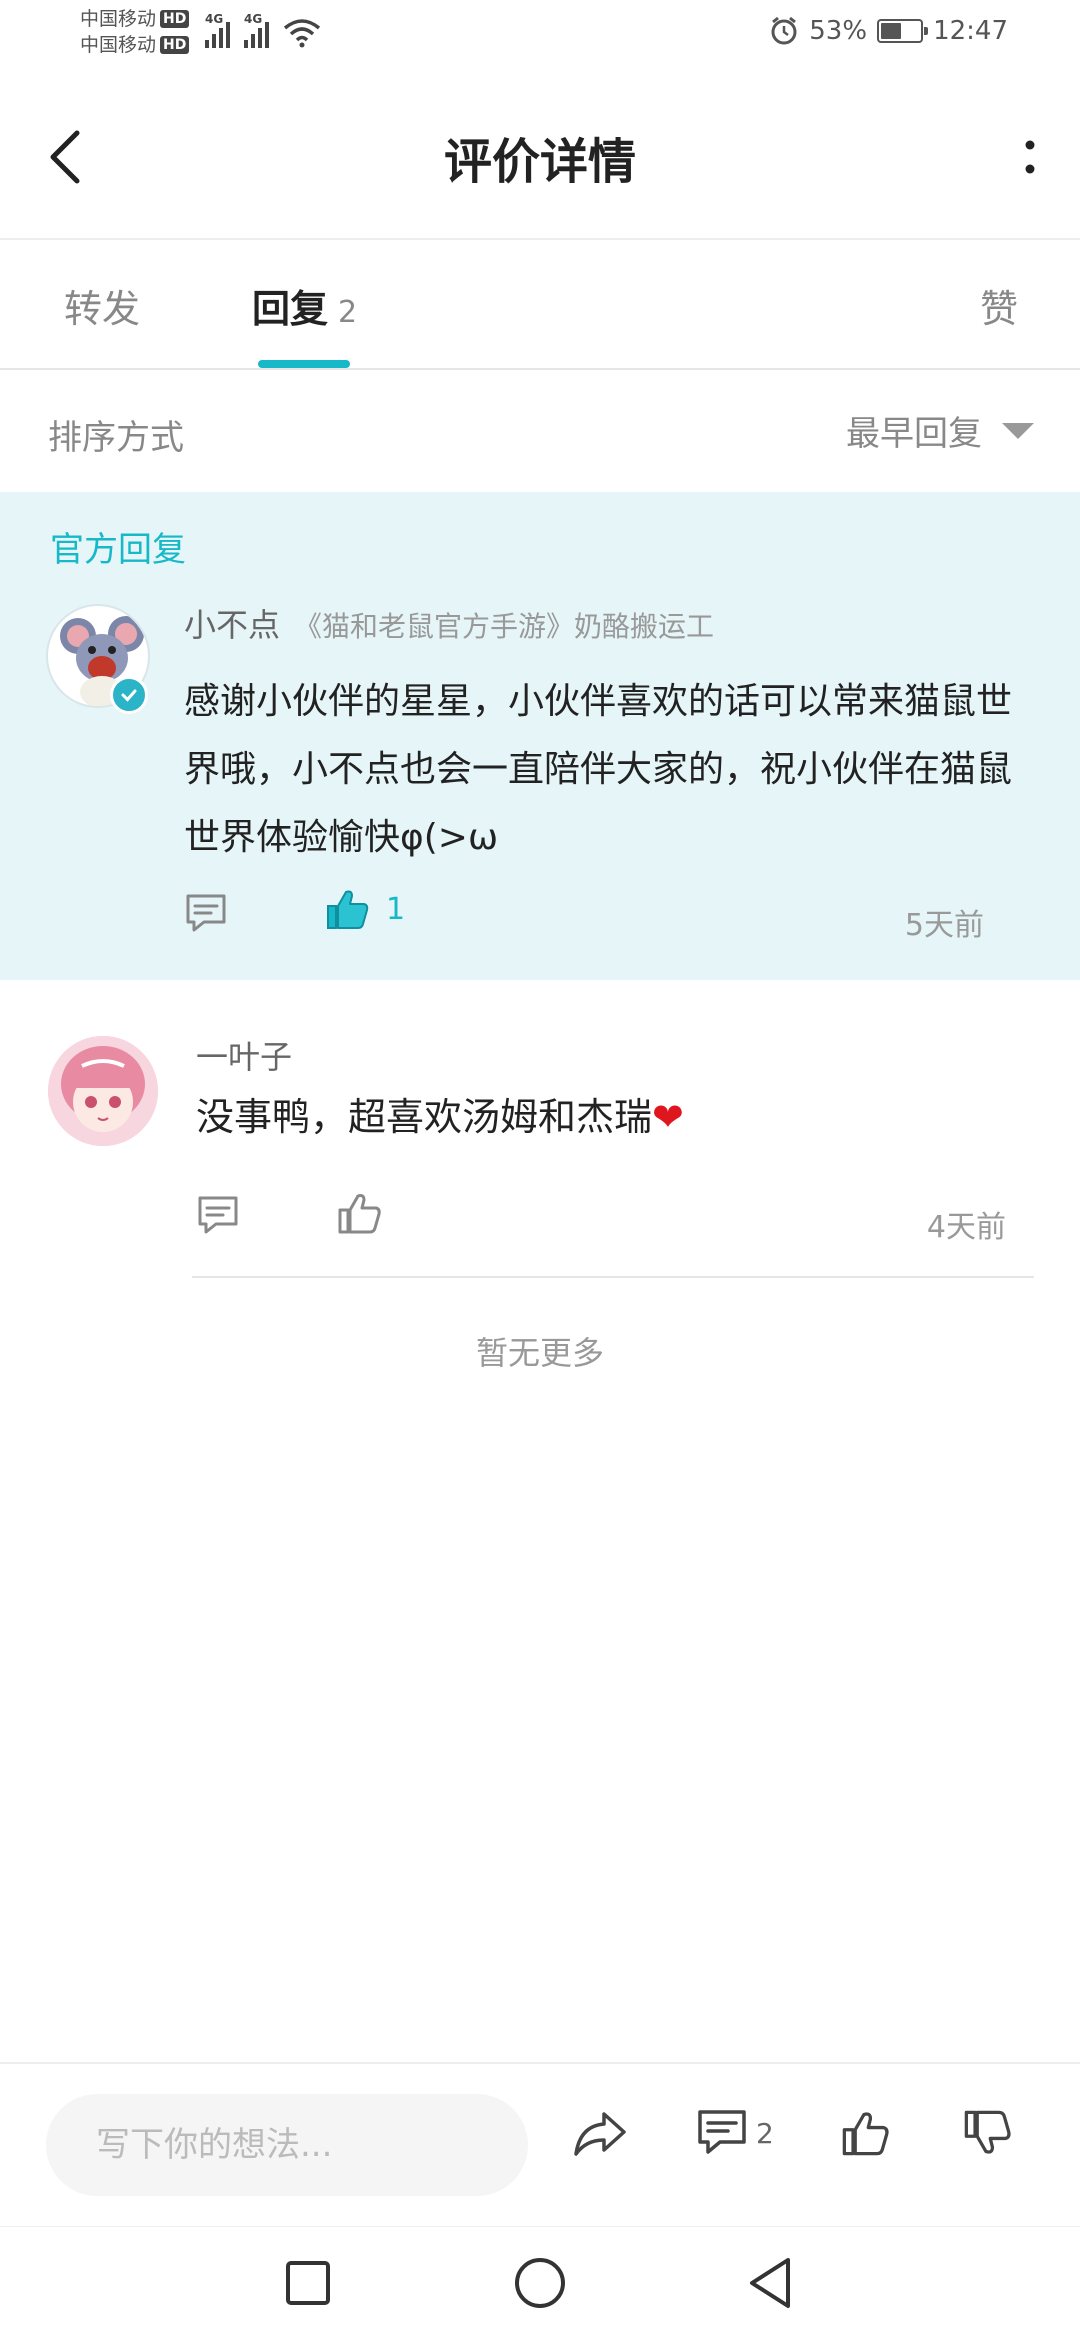  Describe the element at coordinates (129, 695) in the screenshot. I see `verified-badge-icon` at that location.